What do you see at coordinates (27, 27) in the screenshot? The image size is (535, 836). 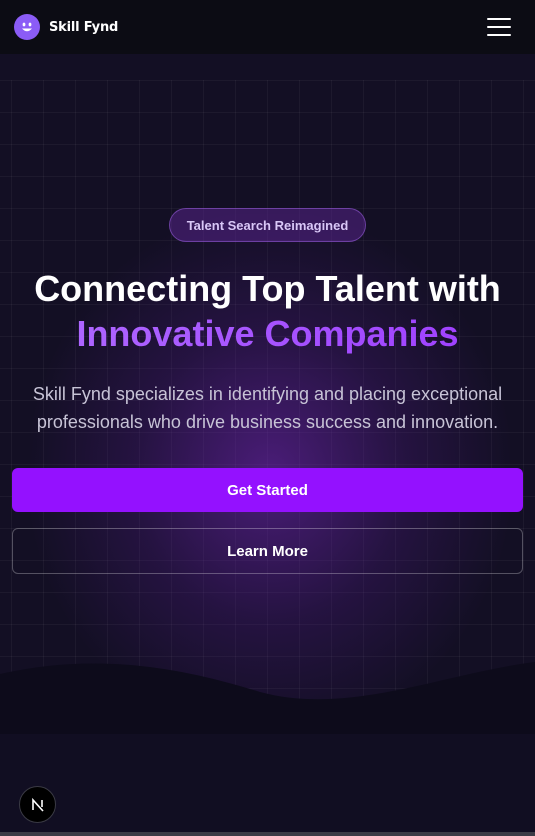 I see `smiley-logo-icon` at bounding box center [27, 27].